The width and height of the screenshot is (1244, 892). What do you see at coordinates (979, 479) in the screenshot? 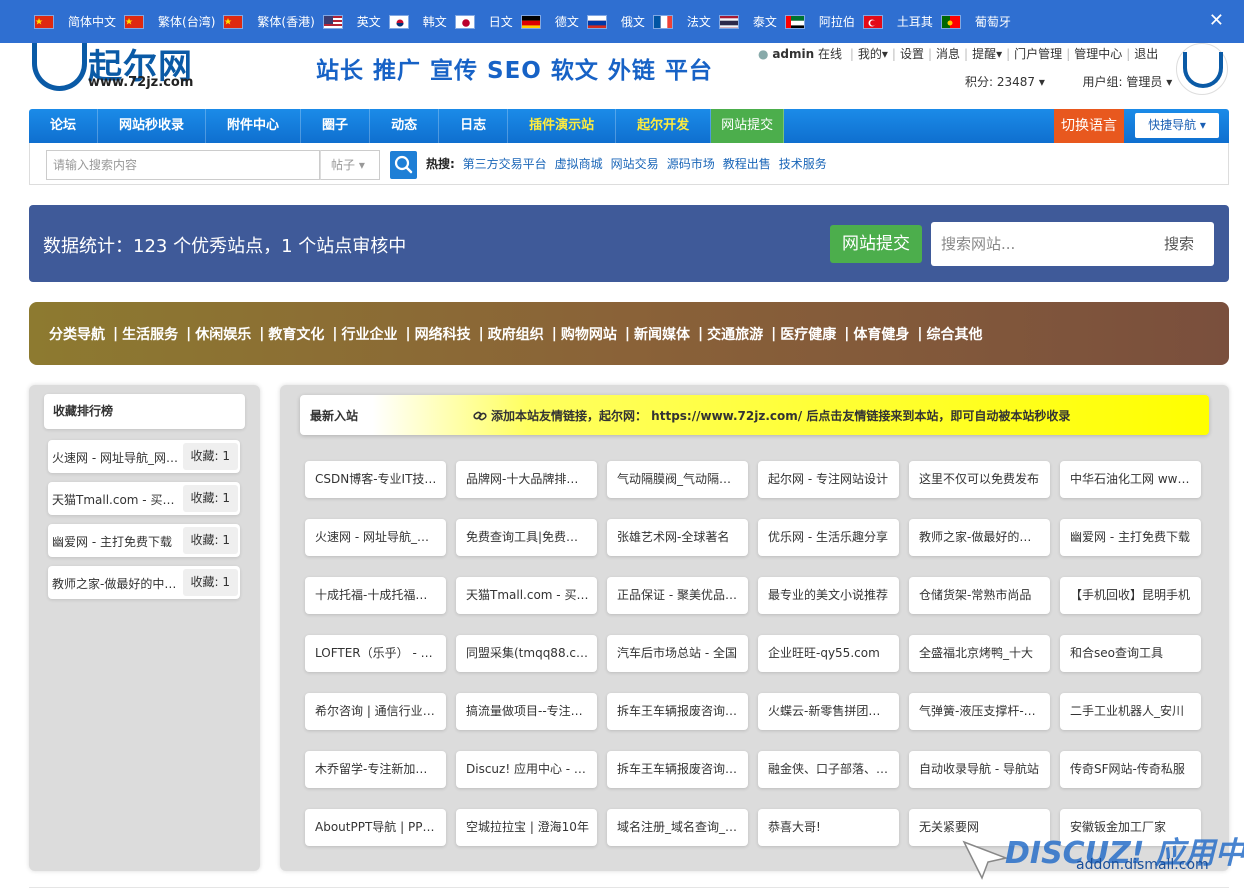
I see `site-tile: 这里不仅可以免费发布` at bounding box center [979, 479].